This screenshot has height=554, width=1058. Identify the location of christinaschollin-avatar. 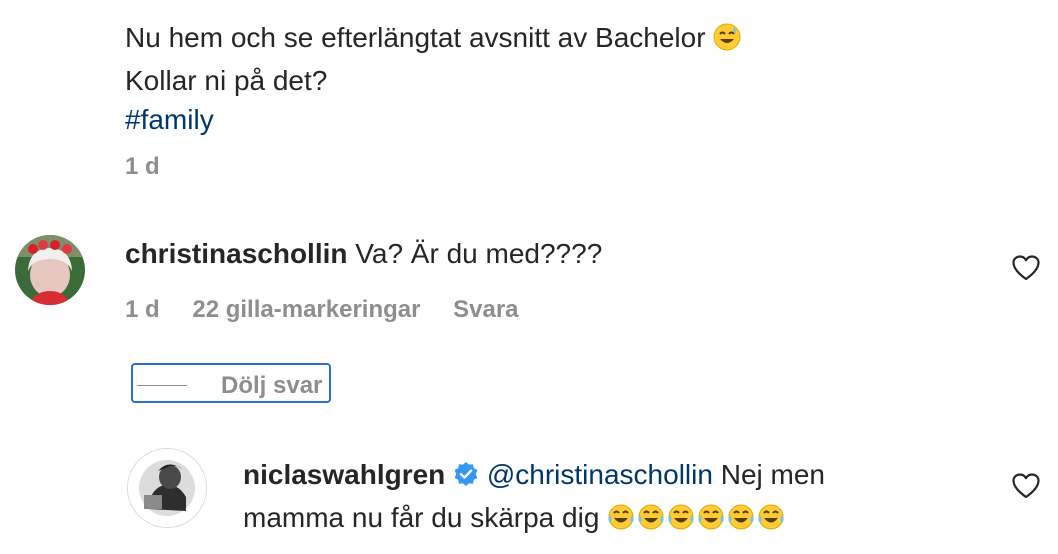
(50, 270).